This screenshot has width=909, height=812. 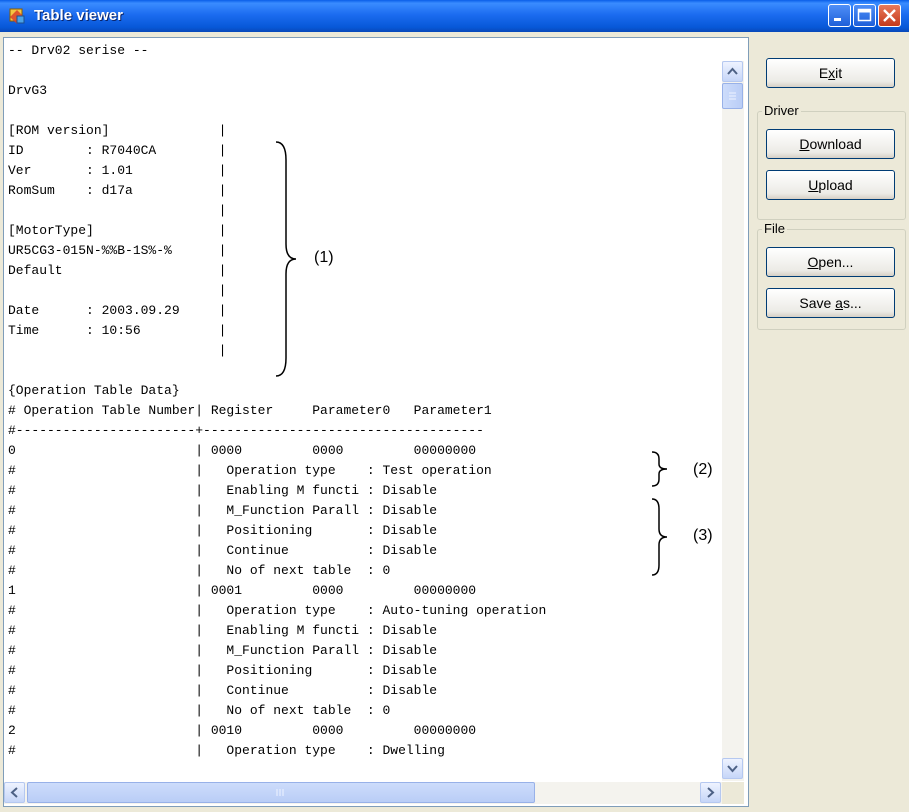 I want to click on vertical-scrollbar, so click(x=733, y=421).